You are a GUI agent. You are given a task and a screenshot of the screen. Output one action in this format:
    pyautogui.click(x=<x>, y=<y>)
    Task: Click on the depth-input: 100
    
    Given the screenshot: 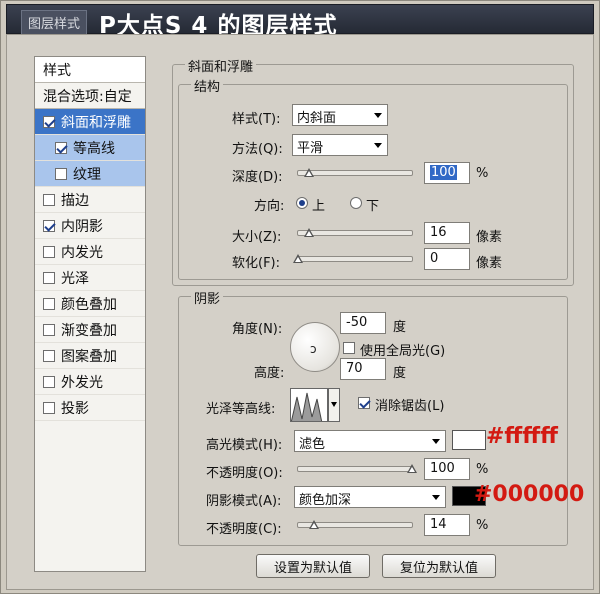 What is the action you would take?
    pyautogui.click(x=447, y=173)
    